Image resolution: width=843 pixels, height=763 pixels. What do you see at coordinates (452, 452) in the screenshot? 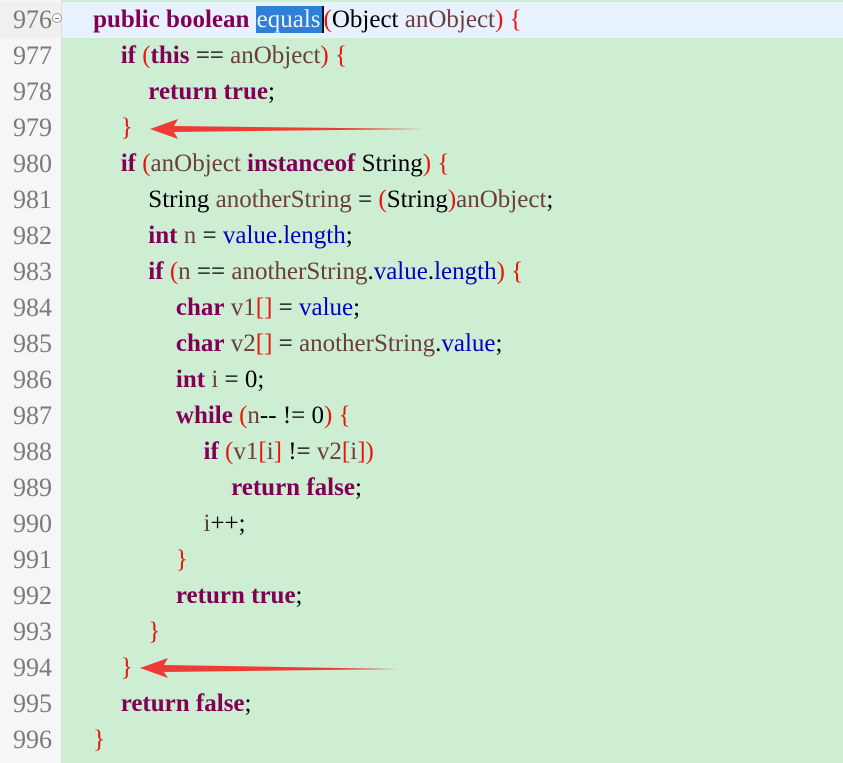
I see `code-line: if (v1[i] != v2[i])` at bounding box center [452, 452].